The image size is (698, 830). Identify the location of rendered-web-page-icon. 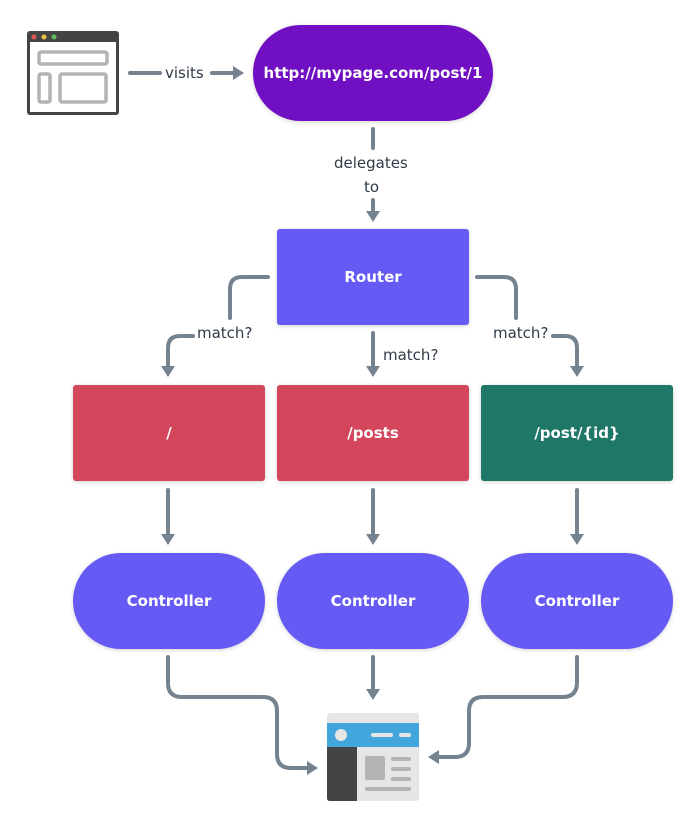
(373, 757).